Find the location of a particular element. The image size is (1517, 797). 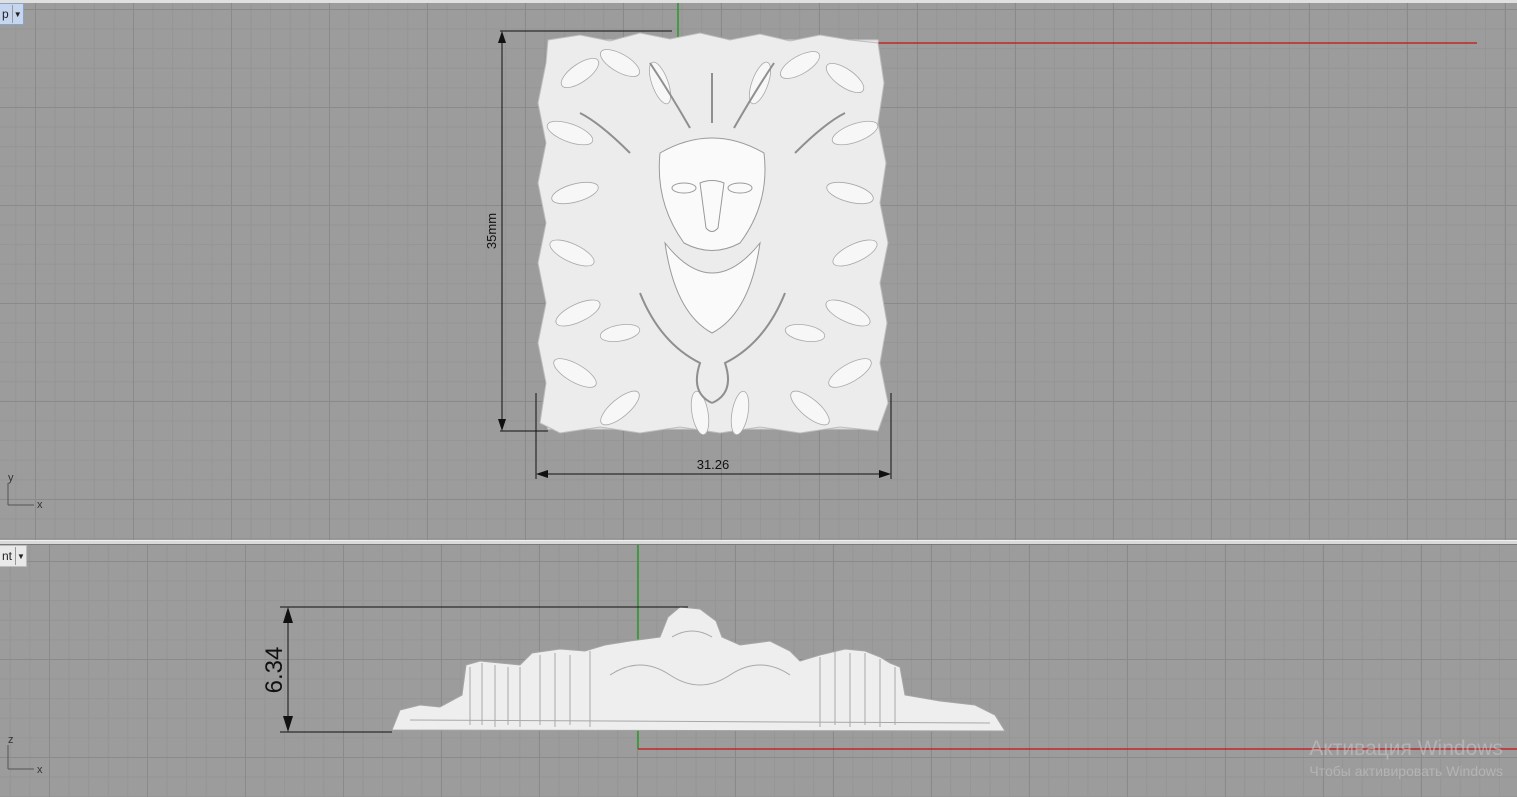

relief-model-top is located at coordinates (713, 234).